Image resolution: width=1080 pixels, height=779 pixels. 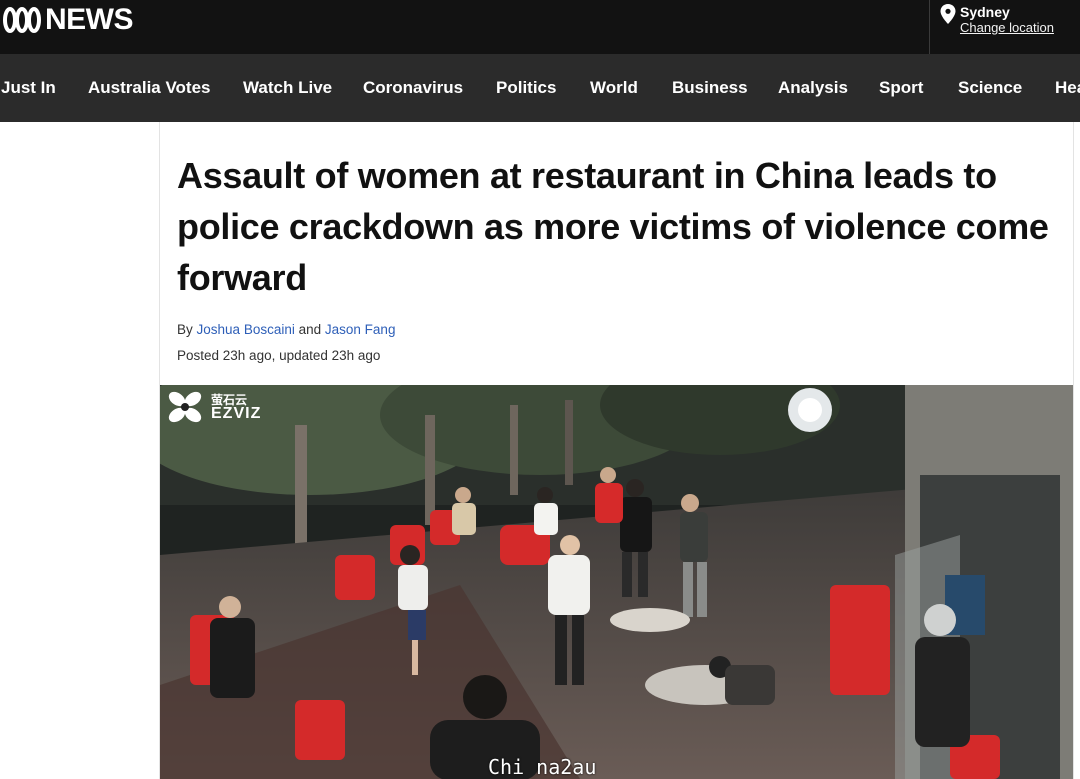 I want to click on change-location-link: Change location, so click(x=1007, y=28).